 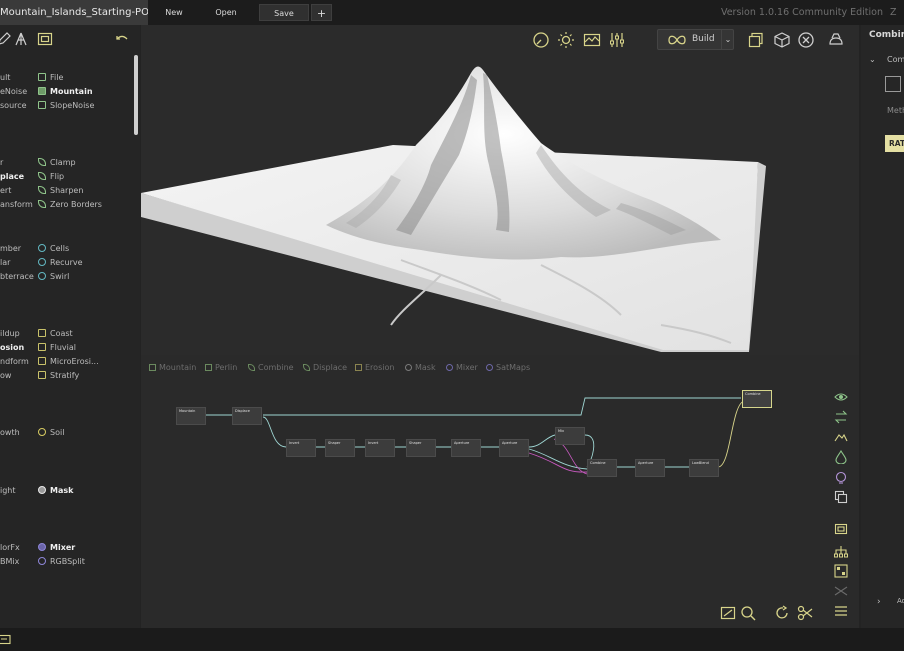 I want to click on library-item: Sharpen, so click(x=60, y=191).